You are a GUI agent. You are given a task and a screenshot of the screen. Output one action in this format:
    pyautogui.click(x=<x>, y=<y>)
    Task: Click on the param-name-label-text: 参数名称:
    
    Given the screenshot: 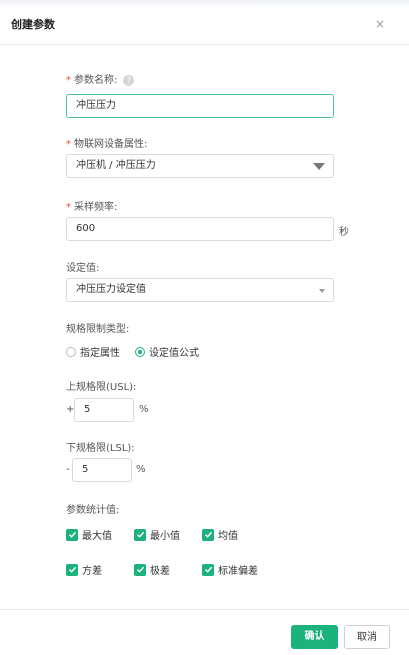 What is the action you would take?
    pyautogui.click(x=96, y=80)
    